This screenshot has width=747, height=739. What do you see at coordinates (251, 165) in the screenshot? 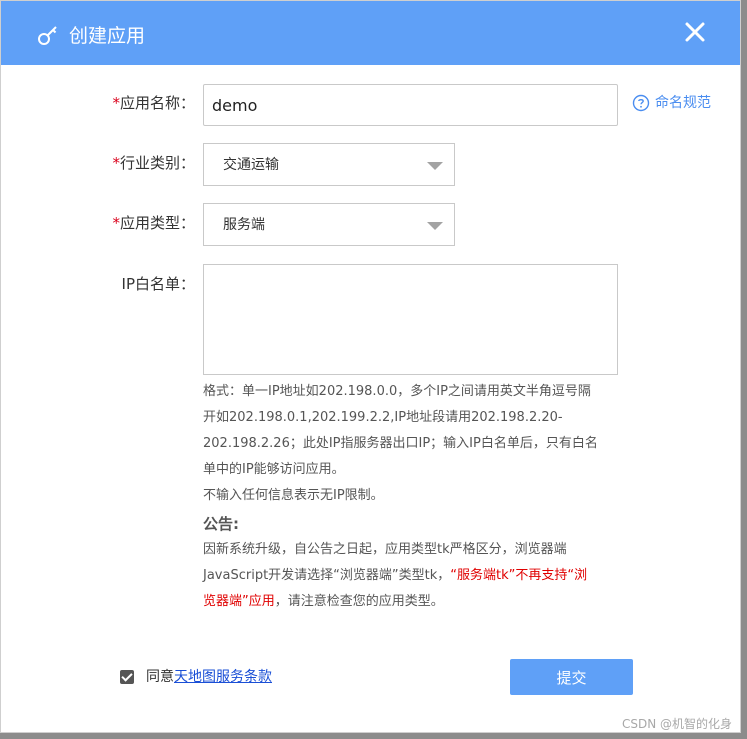
I see `industry-selected-value: 交通运输` at bounding box center [251, 165].